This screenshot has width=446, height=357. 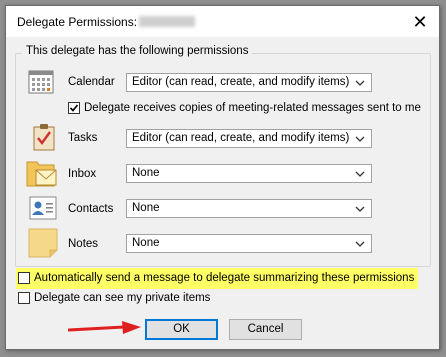 I want to click on inbox-permission-value: None, so click(x=146, y=173).